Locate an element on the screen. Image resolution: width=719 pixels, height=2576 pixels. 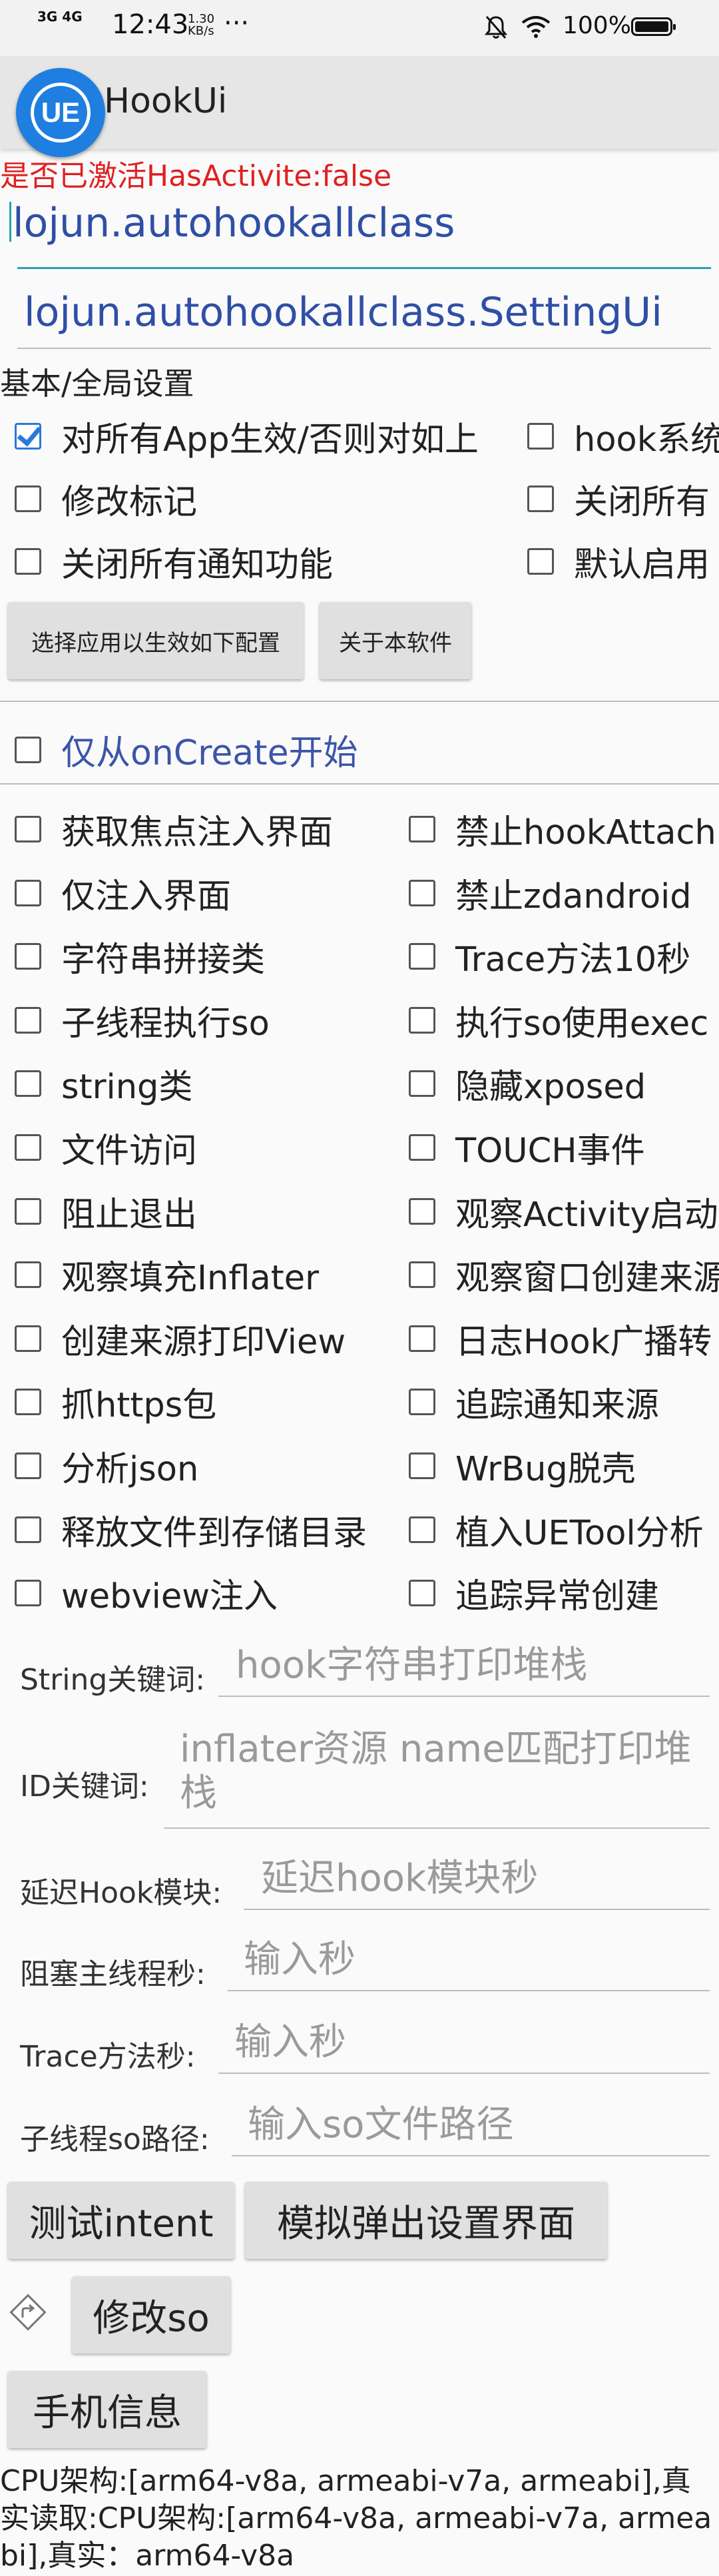
app-logo-icon: UE is located at coordinates (61, 112).